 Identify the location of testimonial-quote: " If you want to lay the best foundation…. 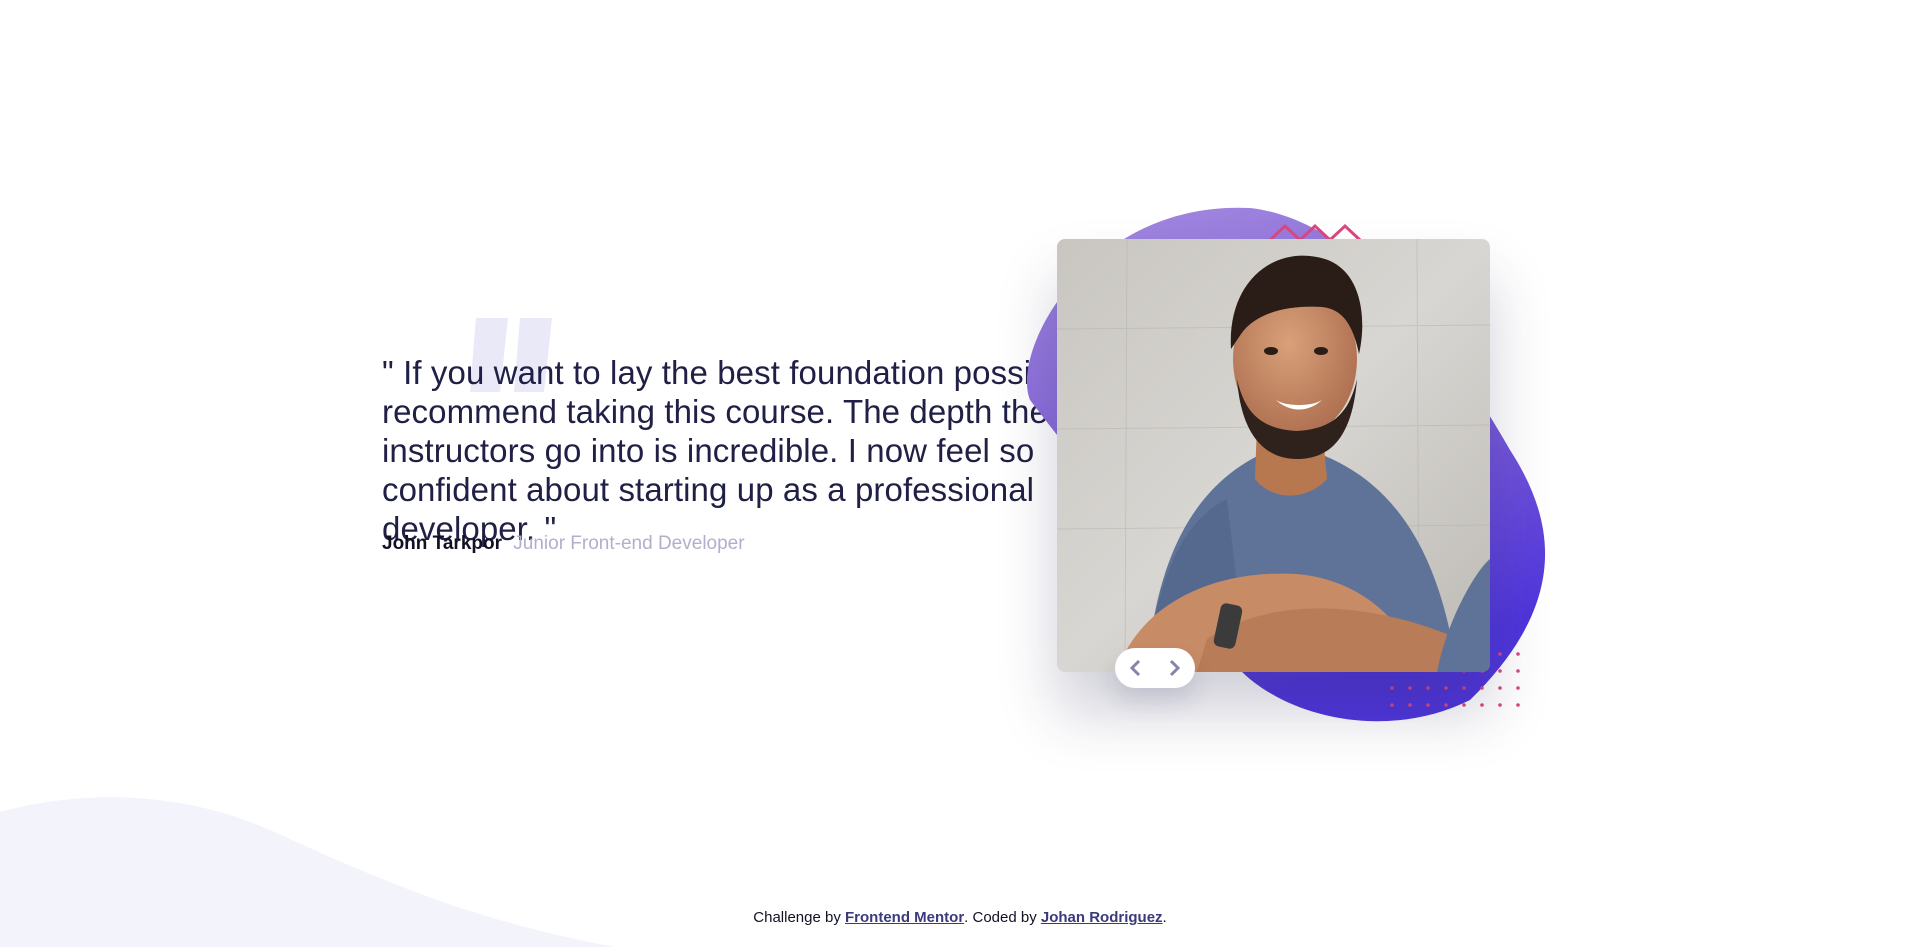
(750, 450).